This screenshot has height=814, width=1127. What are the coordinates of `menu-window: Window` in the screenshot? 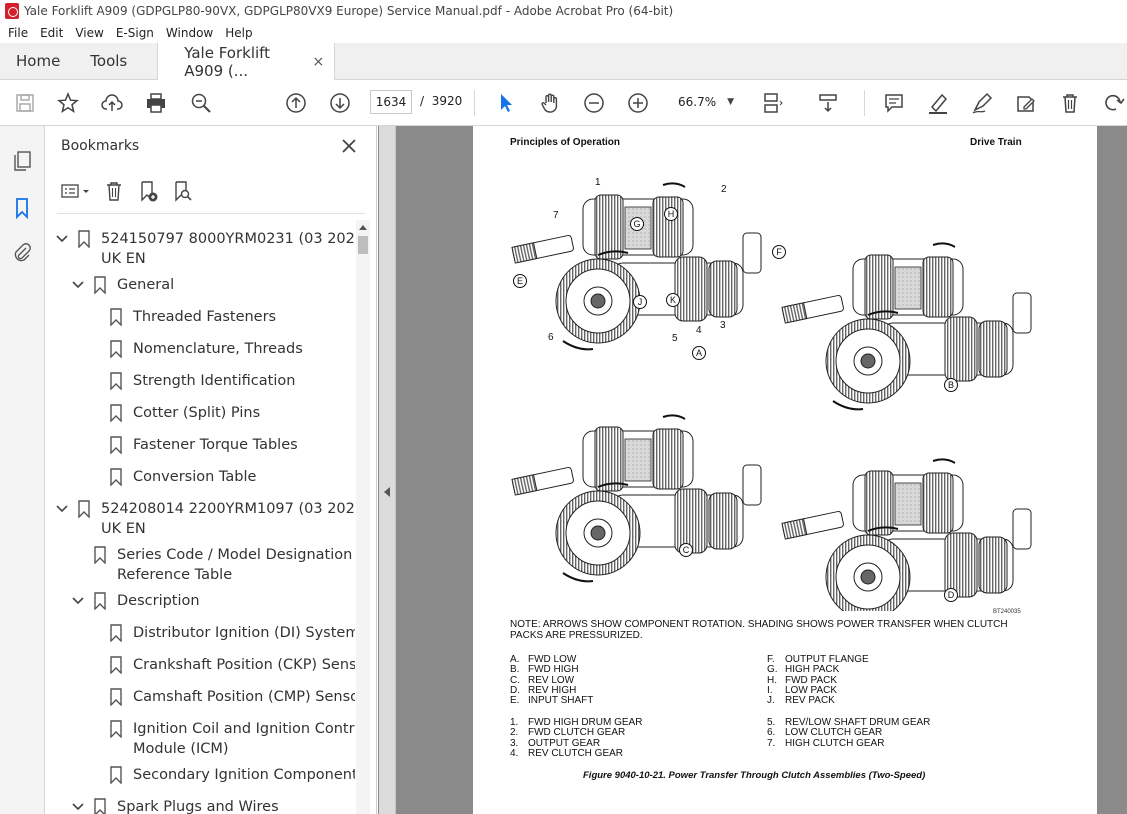 It's located at (189, 33).